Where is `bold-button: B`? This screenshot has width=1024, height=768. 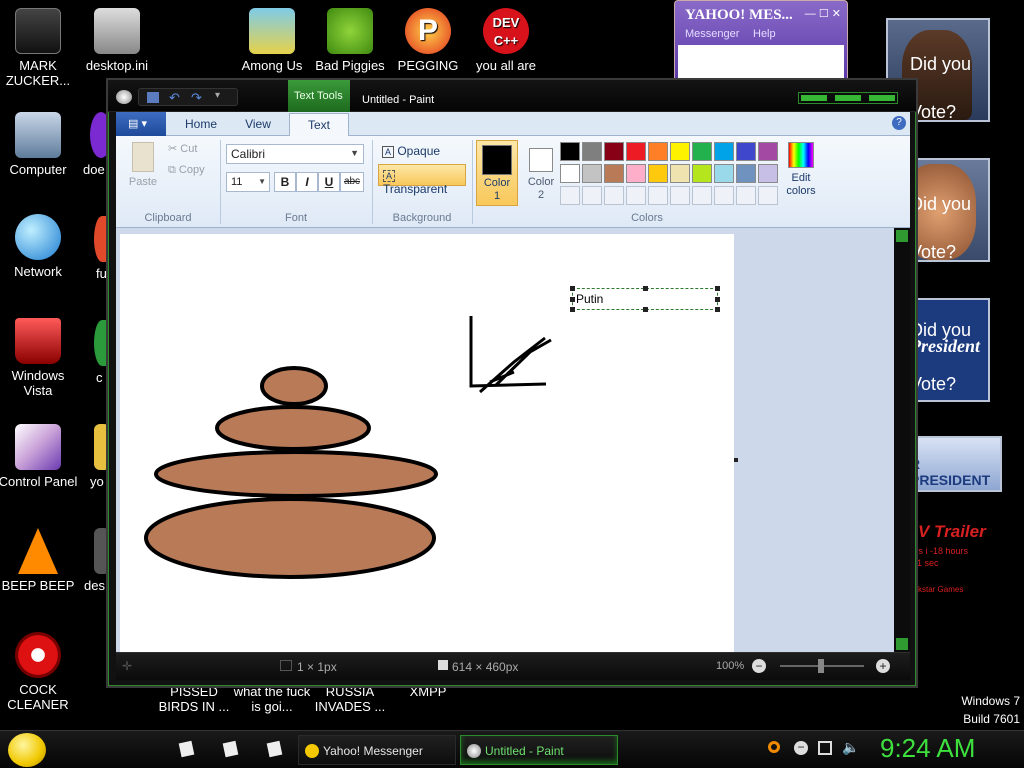 bold-button: B is located at coordinates (285, 182).